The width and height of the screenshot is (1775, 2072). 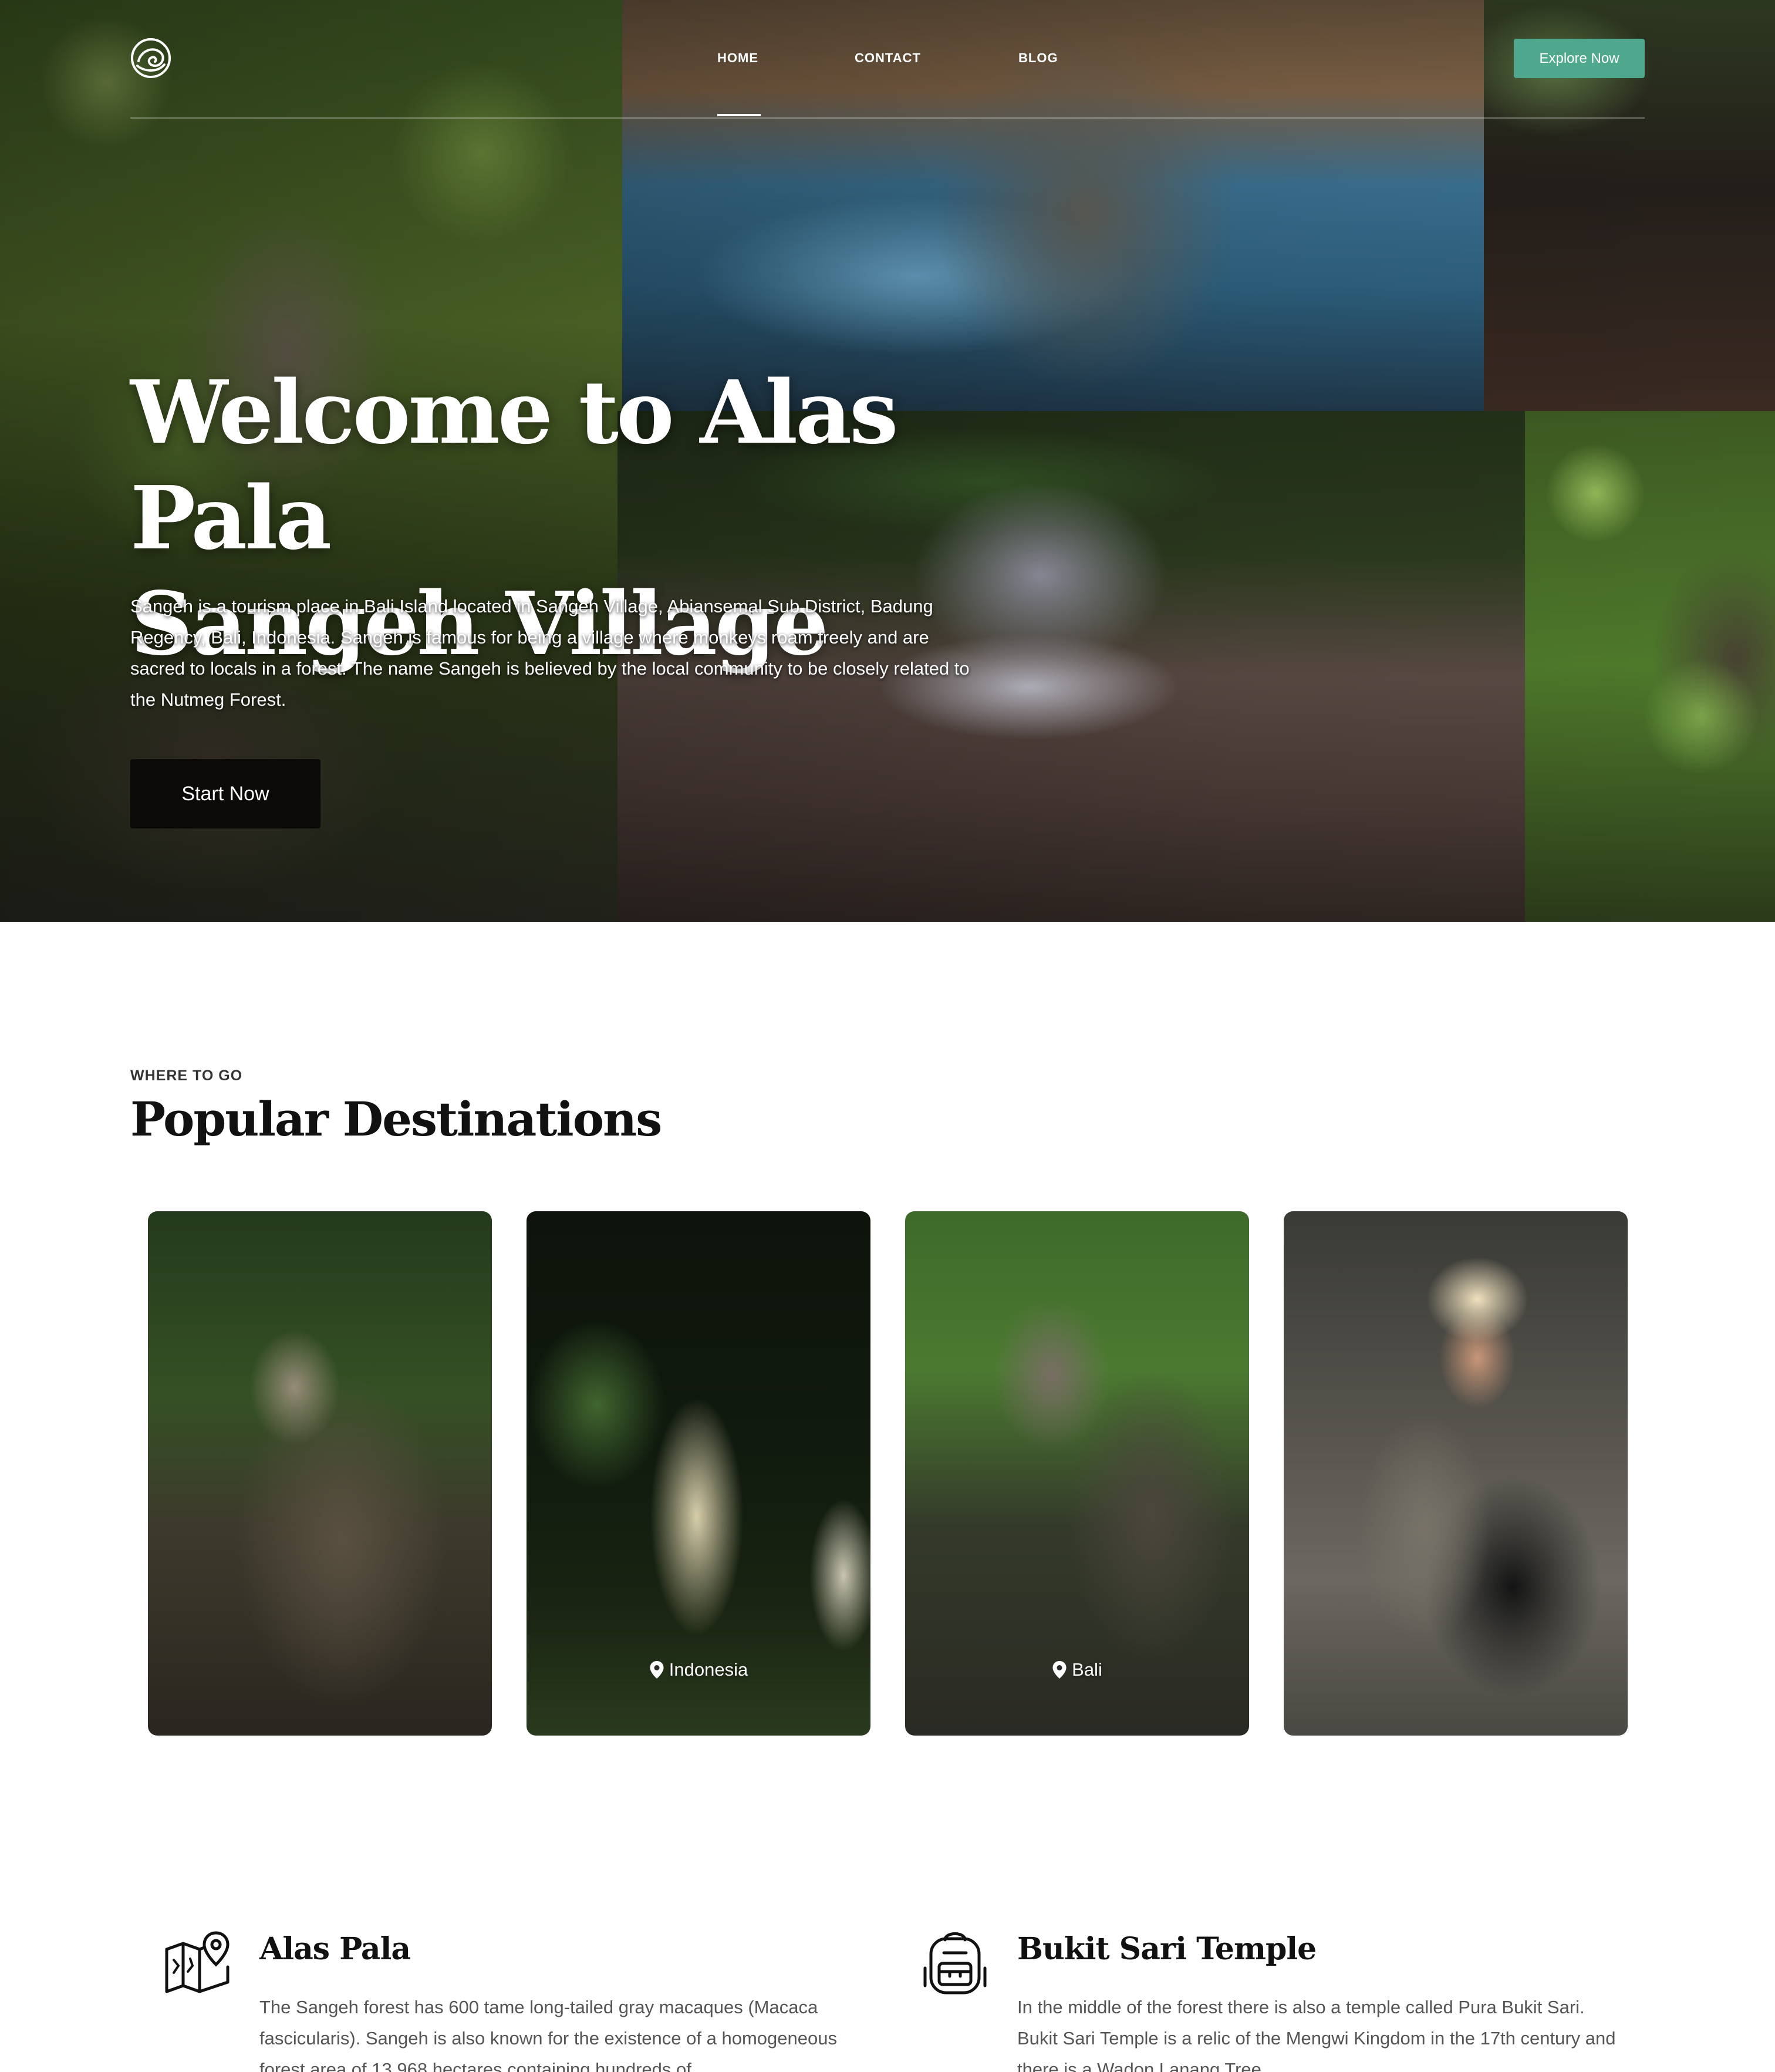 I want to click on swirl-logo-icon, so click(x=150, y=59).